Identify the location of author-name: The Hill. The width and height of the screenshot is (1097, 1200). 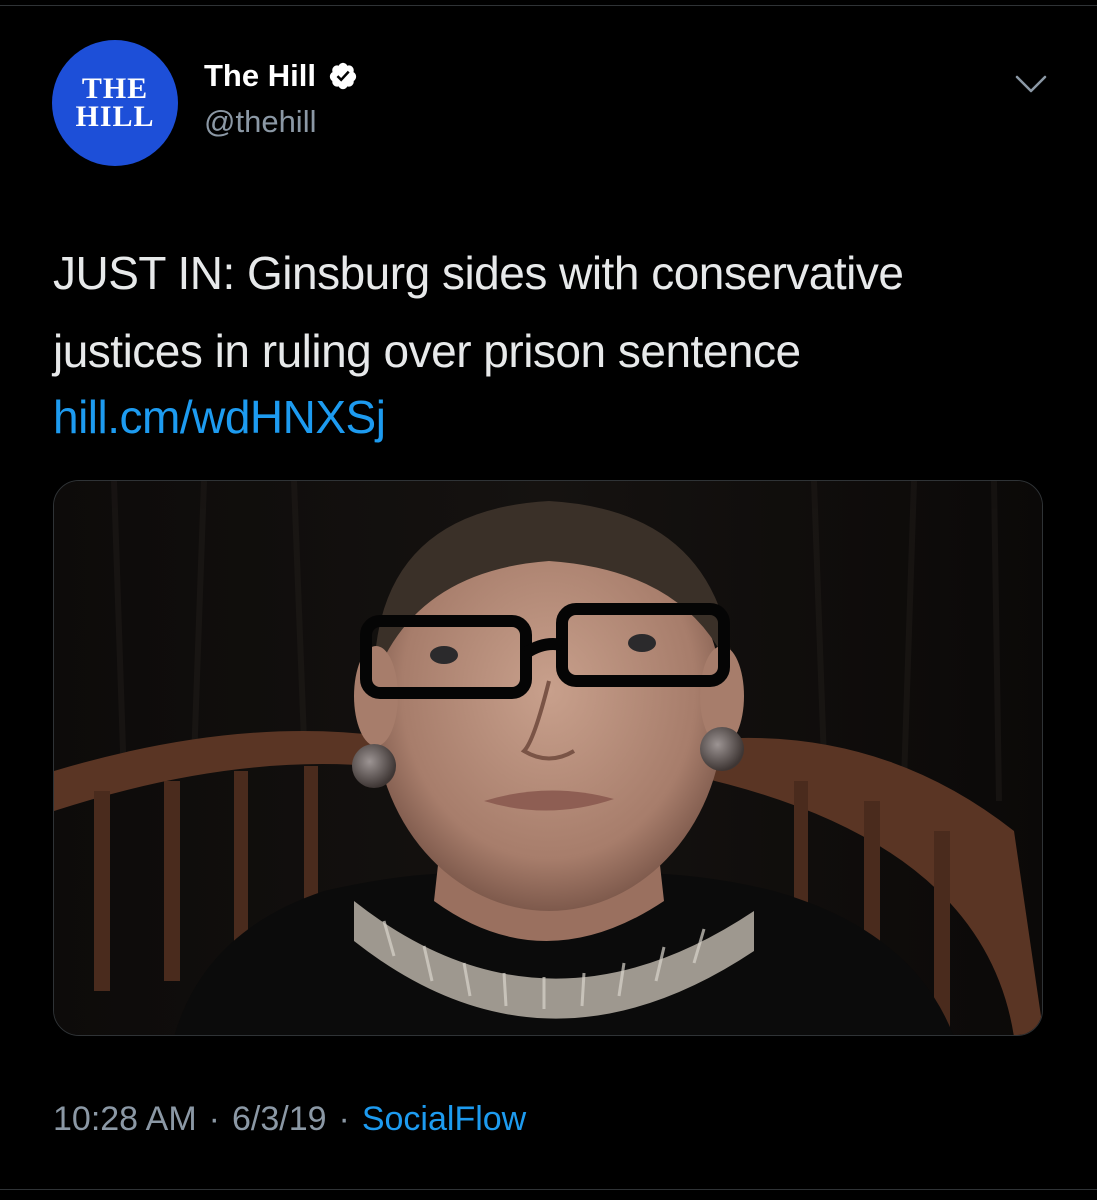
(281, 76).